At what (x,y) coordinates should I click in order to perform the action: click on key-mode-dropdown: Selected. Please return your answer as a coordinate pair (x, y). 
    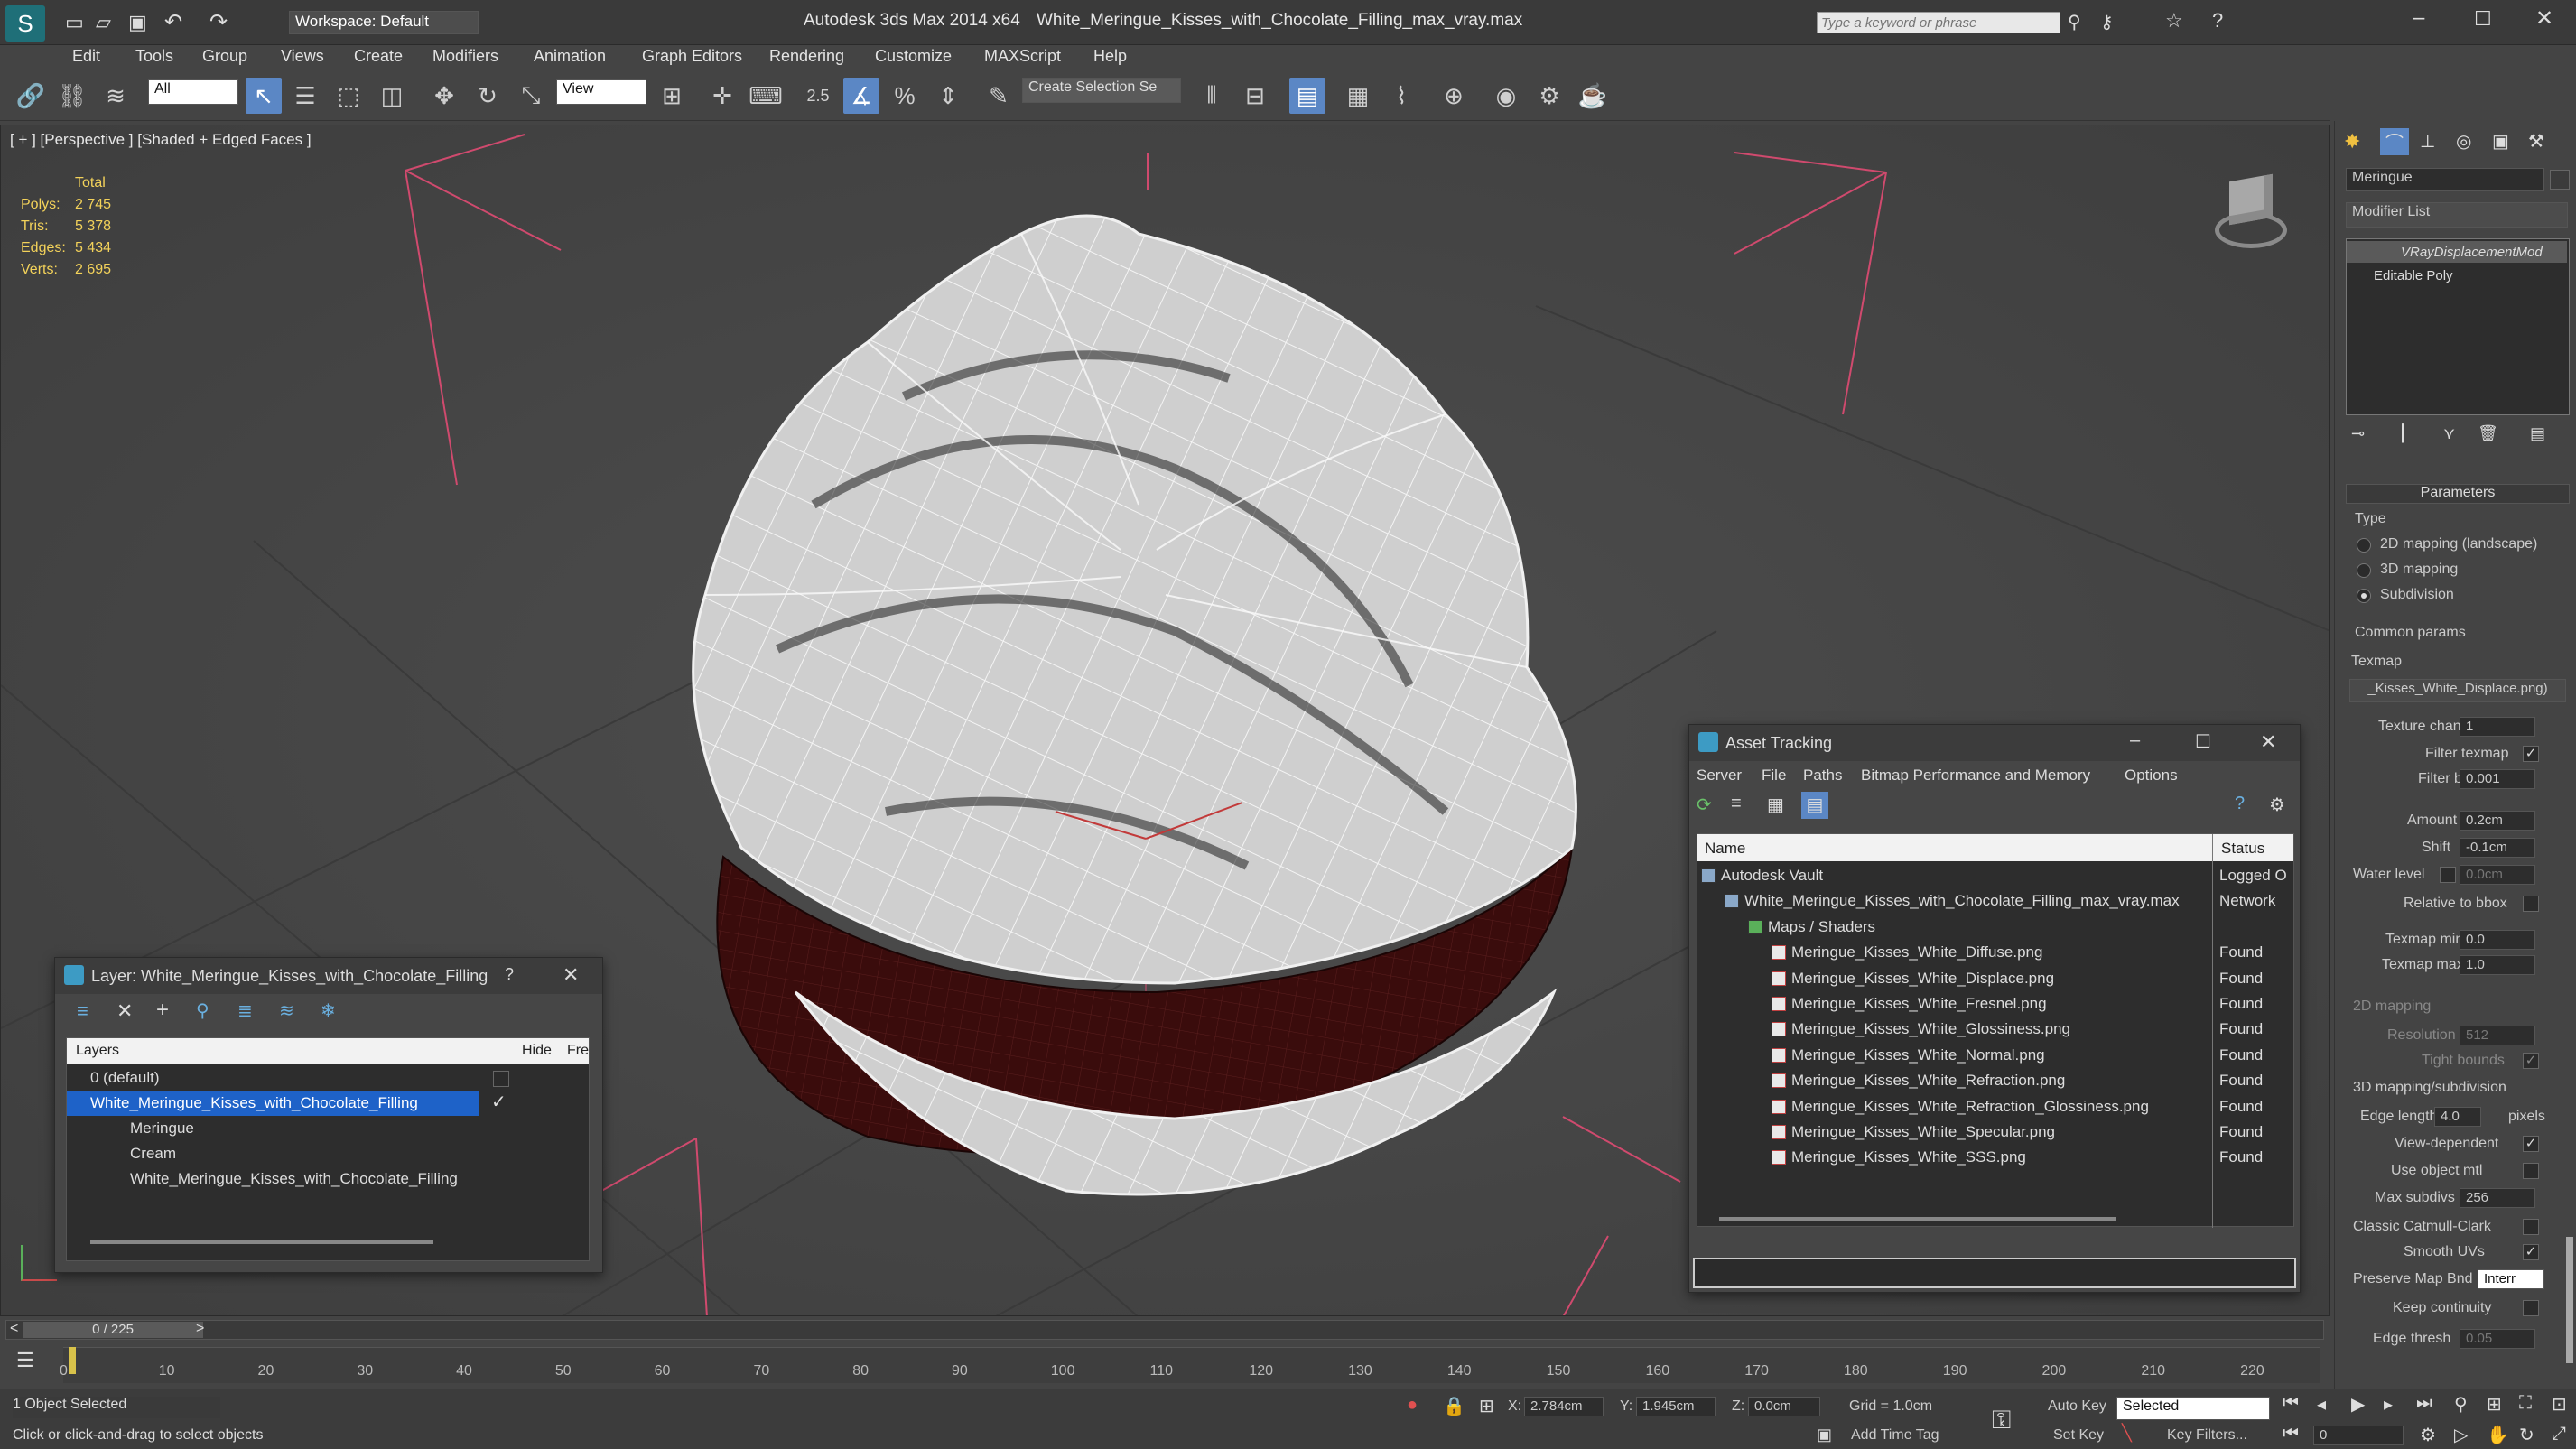
    Looking at the image, I should click on (2193, 1408).